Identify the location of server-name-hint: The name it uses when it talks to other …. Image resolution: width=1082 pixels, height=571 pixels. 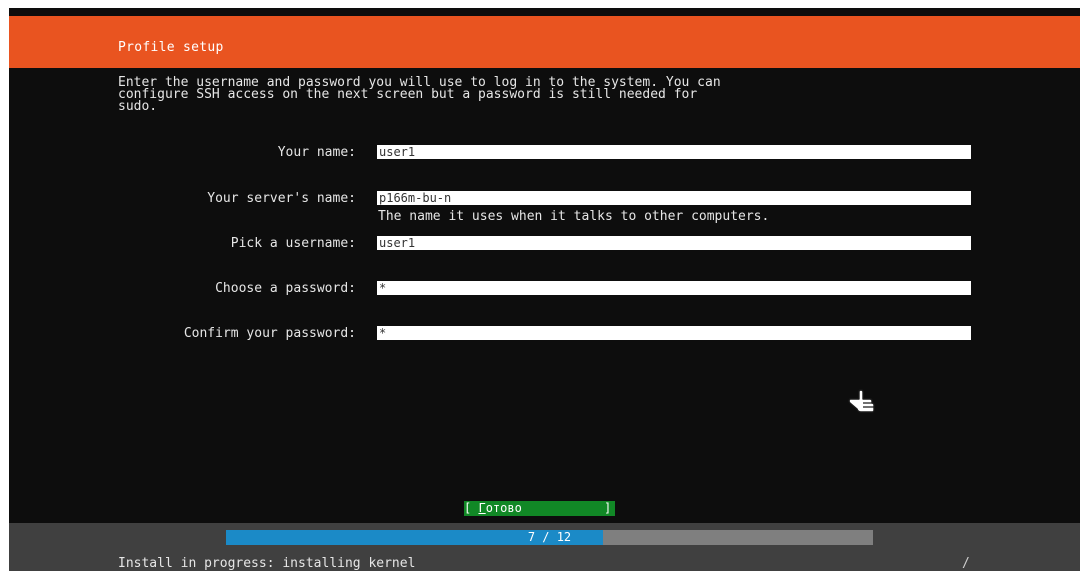
(574, 216).